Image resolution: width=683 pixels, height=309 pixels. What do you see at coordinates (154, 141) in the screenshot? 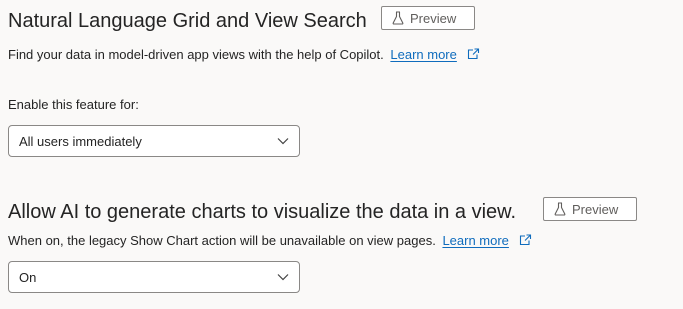
I see `enable-feature-dropdown: All users immediately` at bounding box center [154, 141].